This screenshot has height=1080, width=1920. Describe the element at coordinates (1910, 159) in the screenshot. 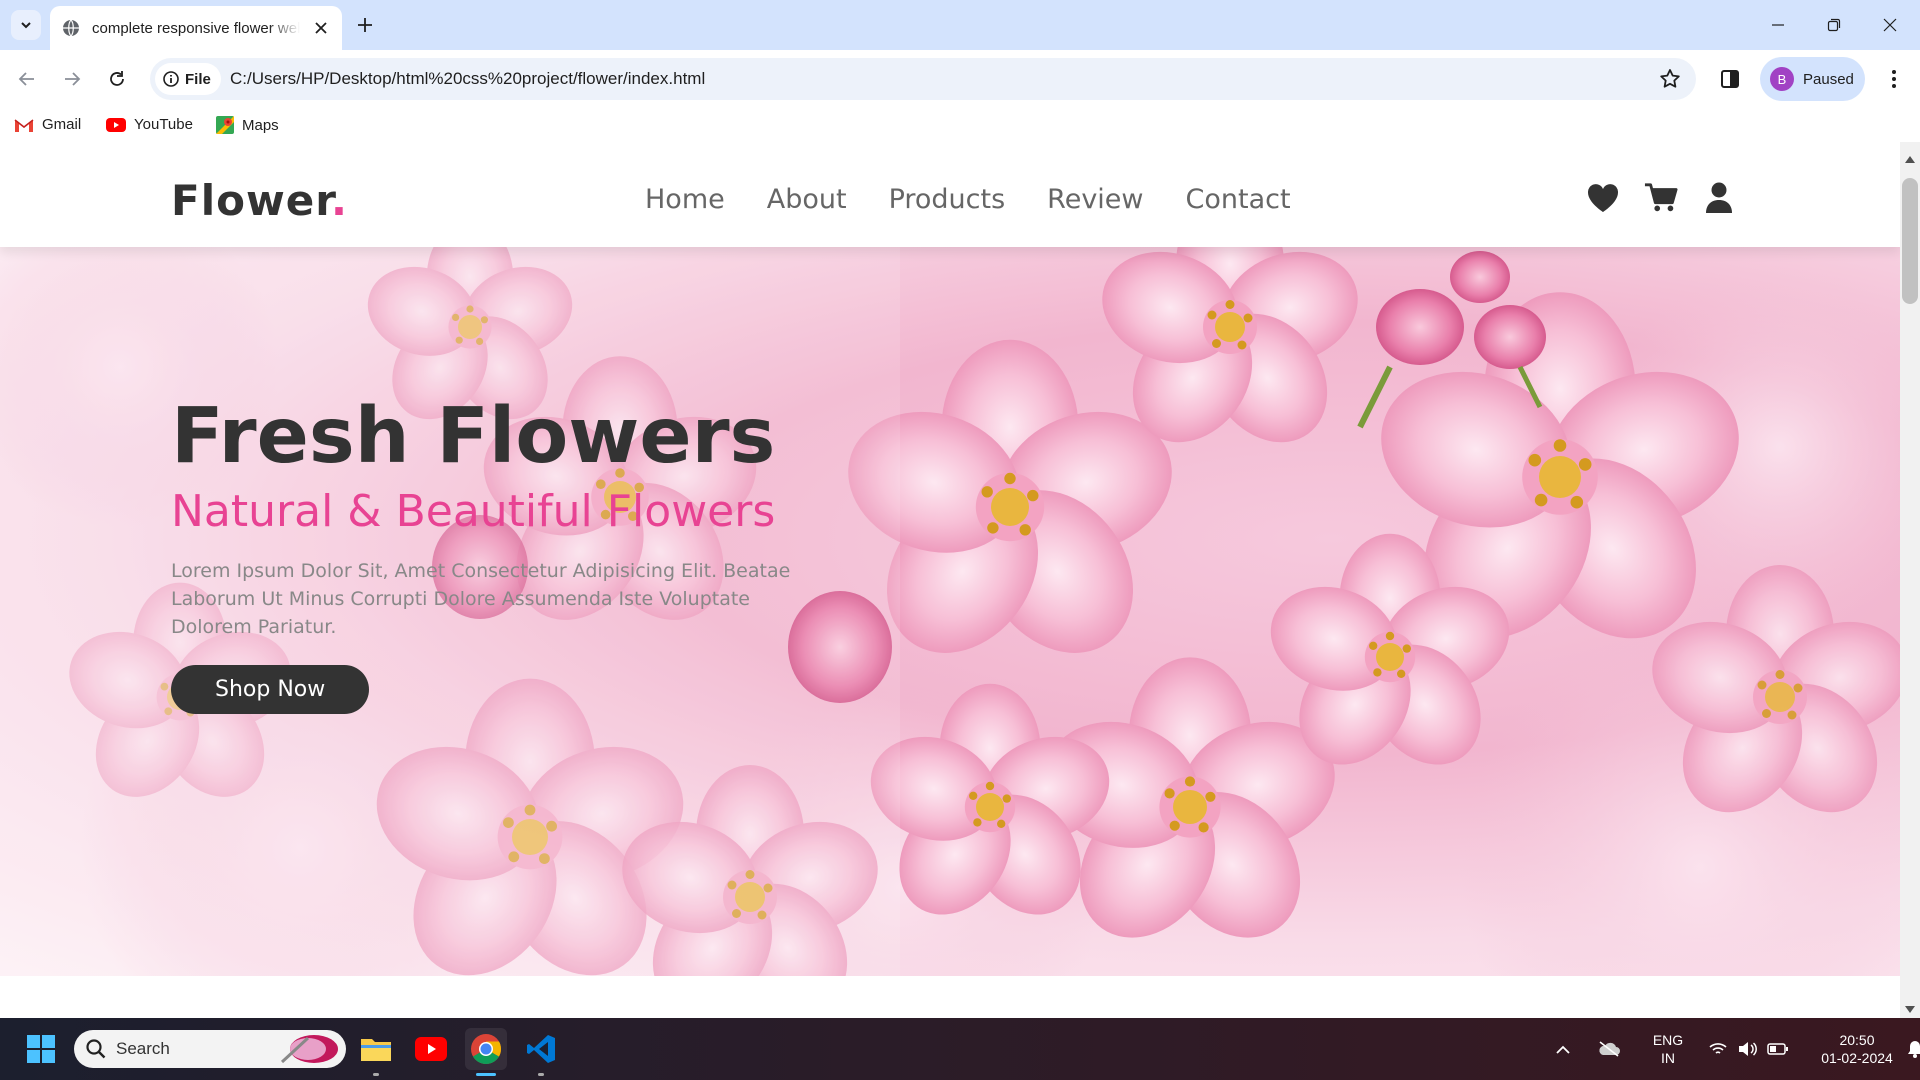

I see `scroll-up-arrow-icon` at that location.